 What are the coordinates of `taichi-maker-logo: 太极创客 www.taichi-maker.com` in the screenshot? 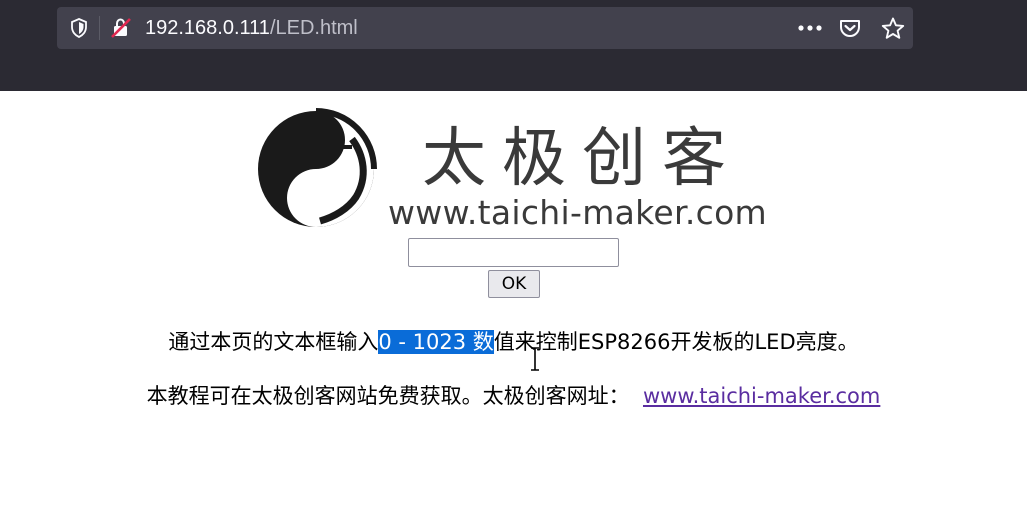 It's located at (520, 167).